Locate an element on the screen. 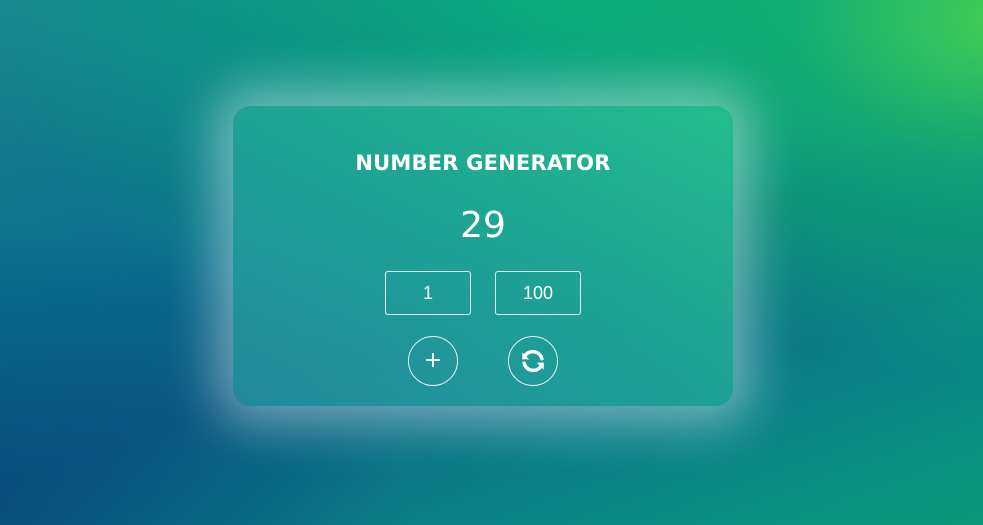 The image size is (983, 525). refresh-button is located at coordinates (533, 361).